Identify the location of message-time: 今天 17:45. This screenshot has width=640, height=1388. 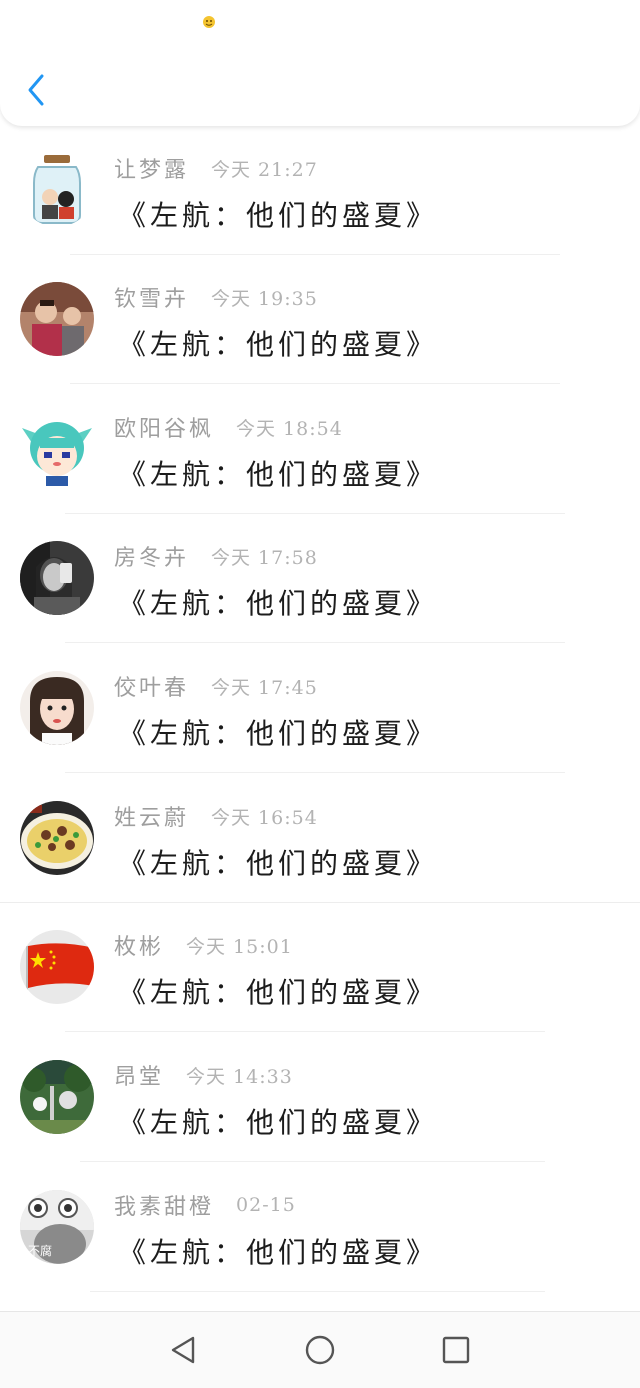
(264, 687).